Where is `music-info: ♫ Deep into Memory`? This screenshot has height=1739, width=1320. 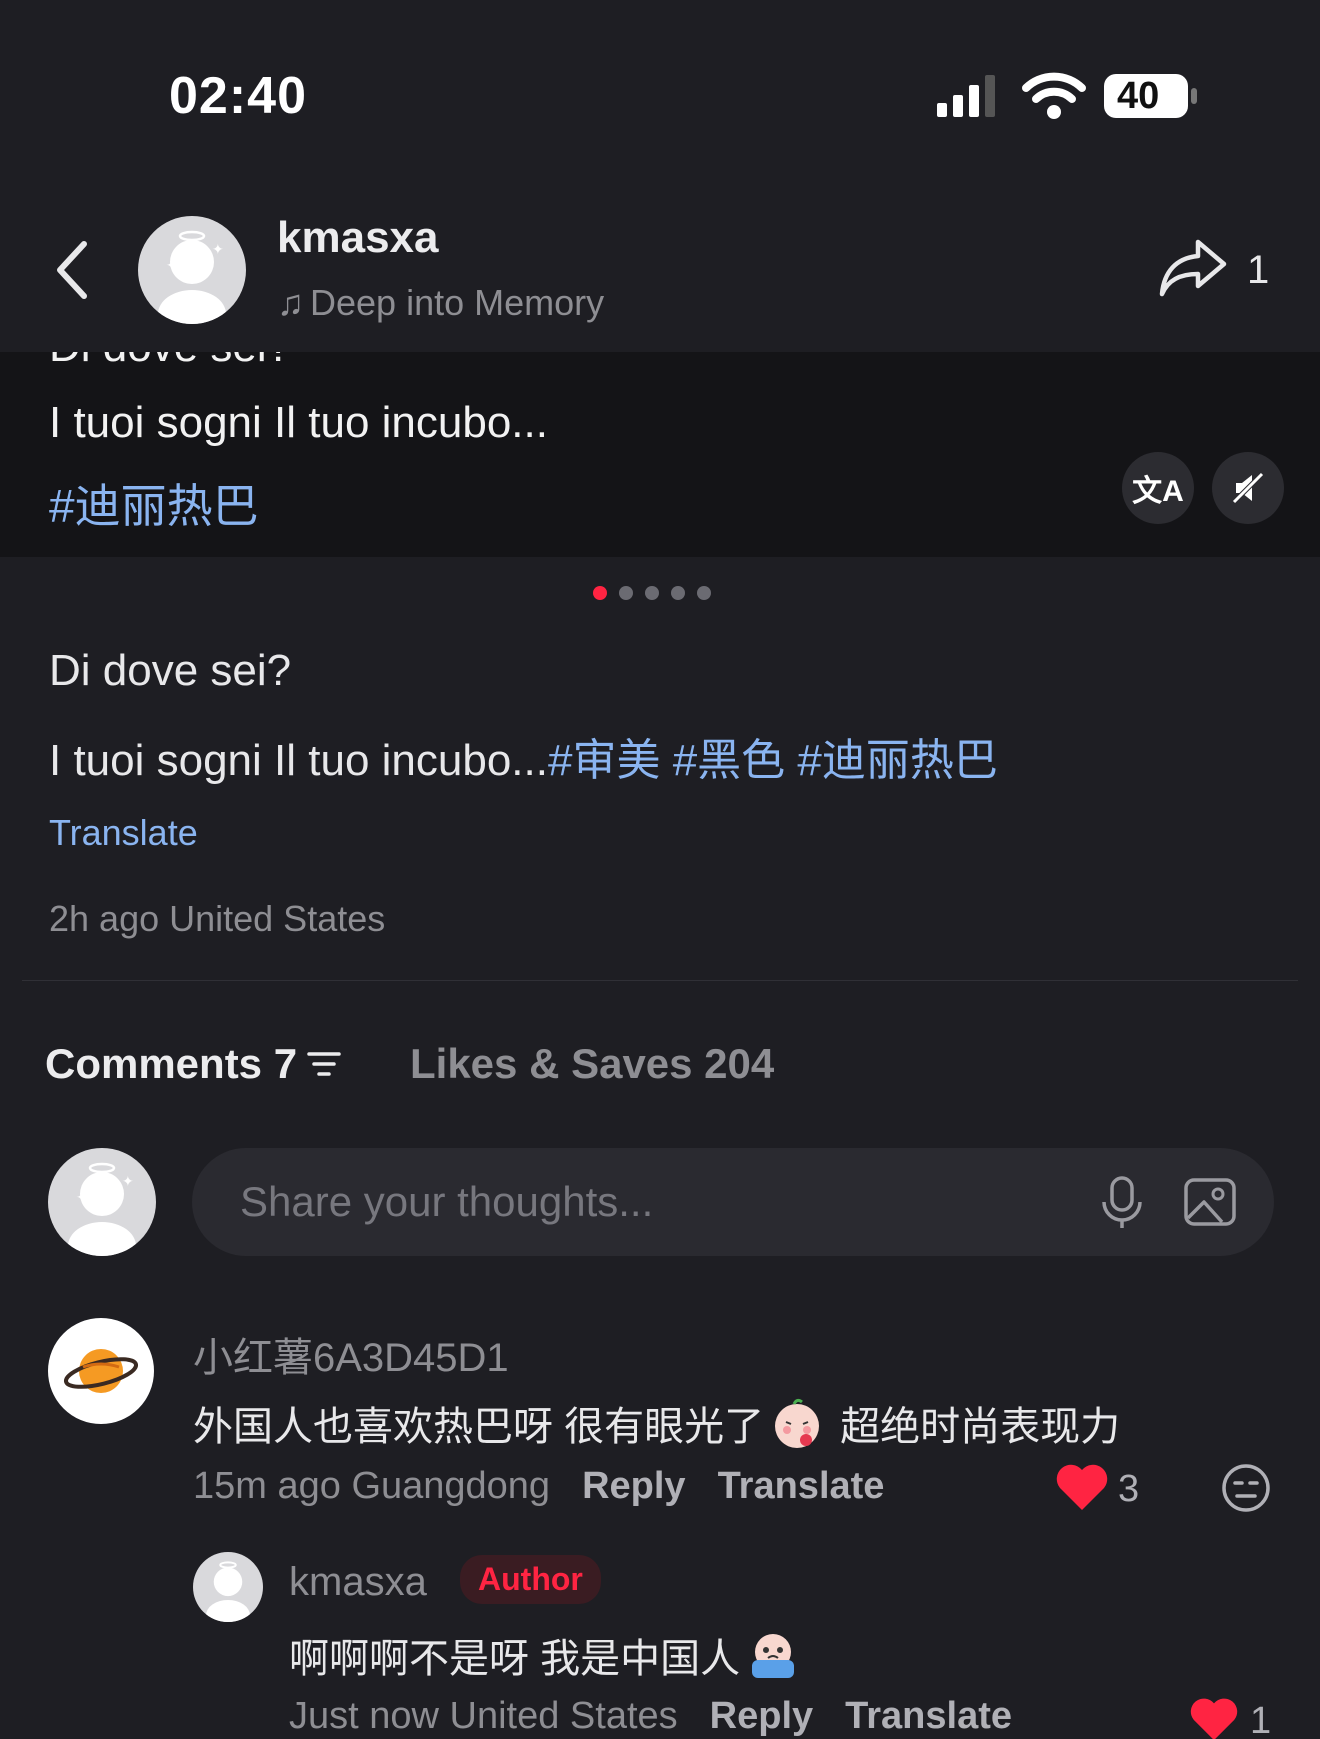 music-info: ♫ Deep into Memory is located at coordinates (440, 303).